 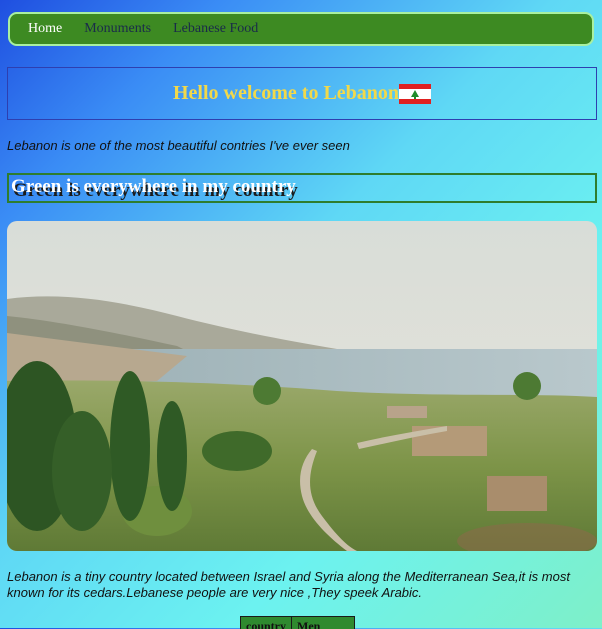 I want to click on country-table: country Men, so click(x=297, y=622).